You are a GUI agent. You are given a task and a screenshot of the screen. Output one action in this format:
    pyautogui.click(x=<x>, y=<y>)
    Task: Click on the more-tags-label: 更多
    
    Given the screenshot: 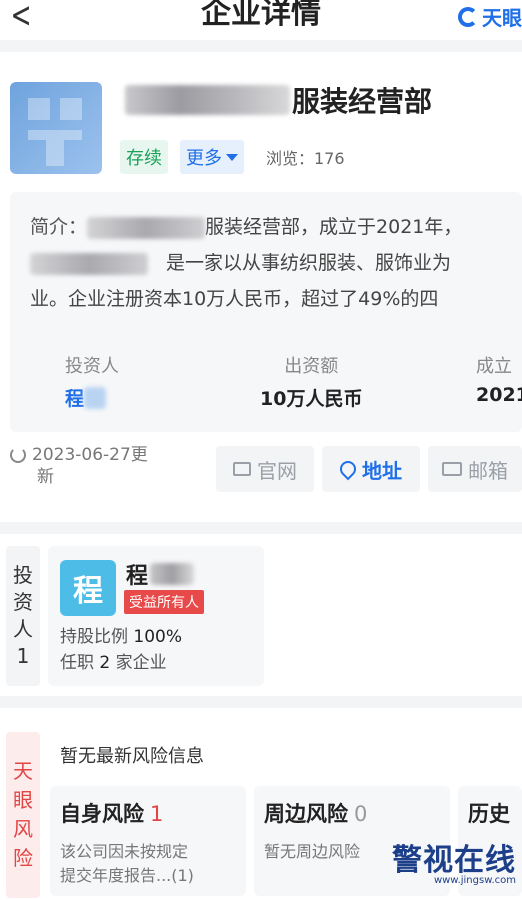 What is the action you would take?
    pyautogui.click(x=204, y=158)
    